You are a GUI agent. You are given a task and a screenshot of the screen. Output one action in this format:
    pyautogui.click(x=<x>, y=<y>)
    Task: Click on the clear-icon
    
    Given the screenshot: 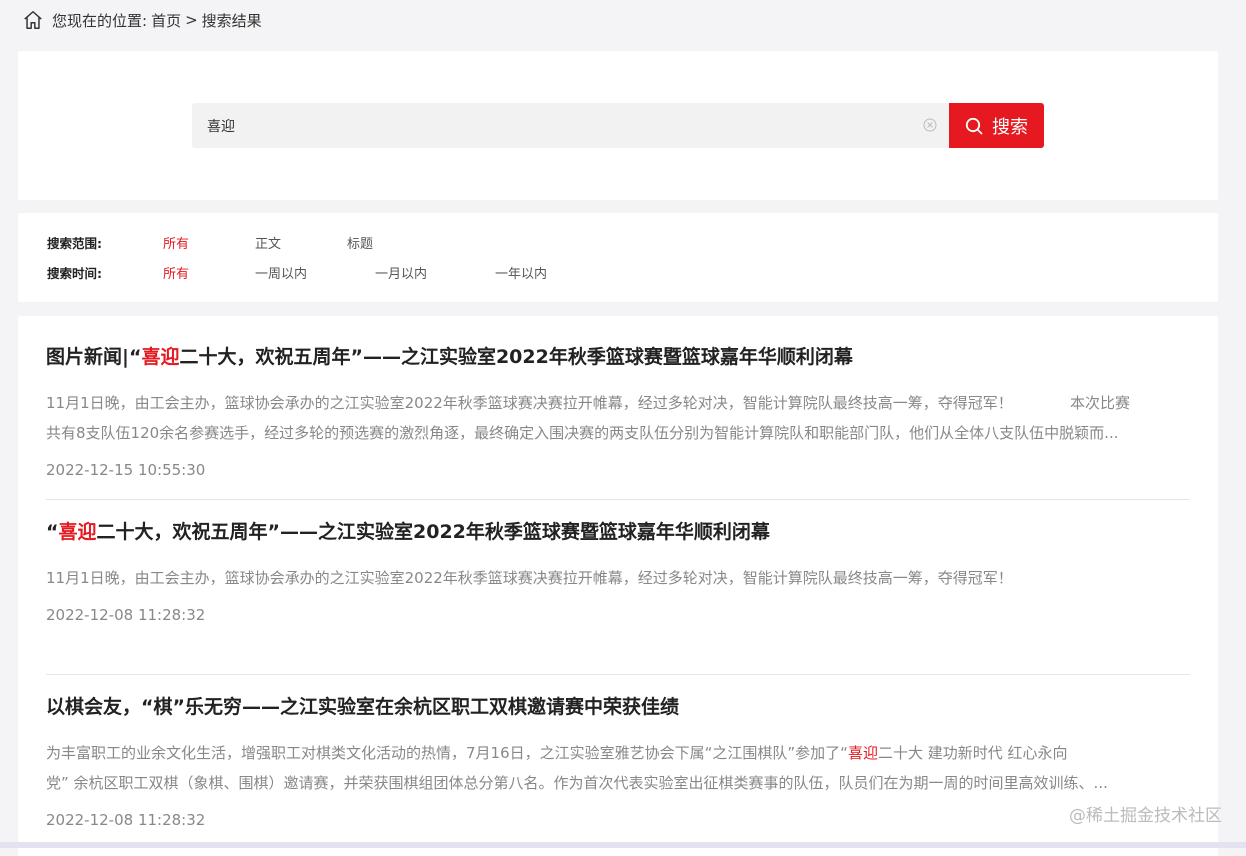 What is the action you would take?
    pyautogui.click(x=930, y=125)
    